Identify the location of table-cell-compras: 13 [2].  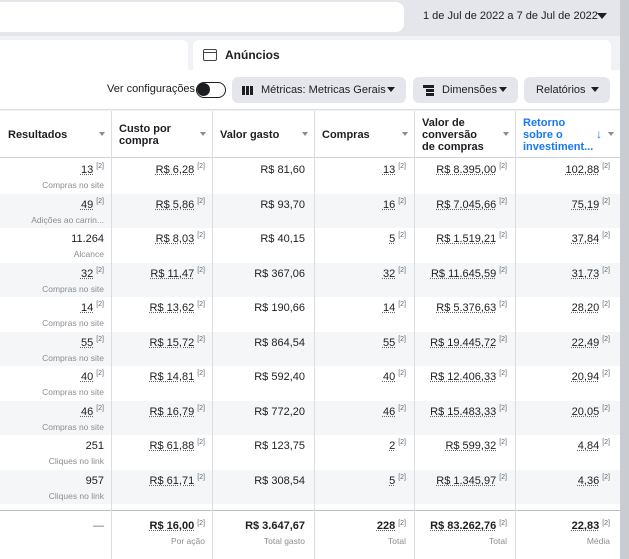
(360, 176).